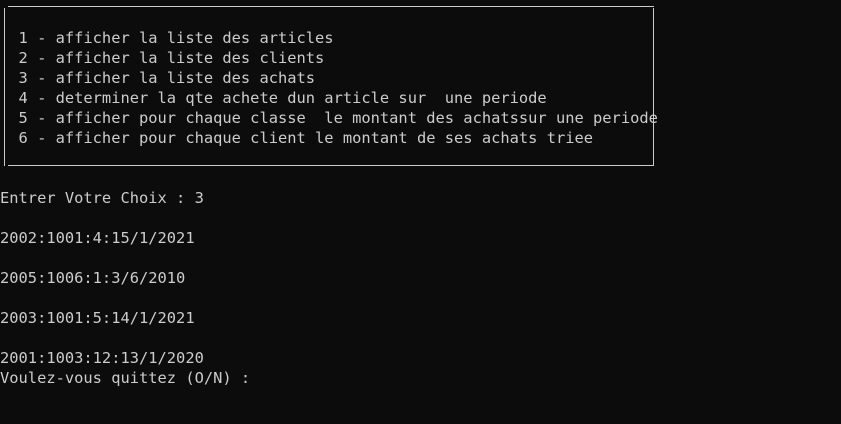 The width and height of the screenshot is (841, 424). Describe the element at coordinates (331, 6) in the screenshot. I see `menu-box-top-border` at that location.